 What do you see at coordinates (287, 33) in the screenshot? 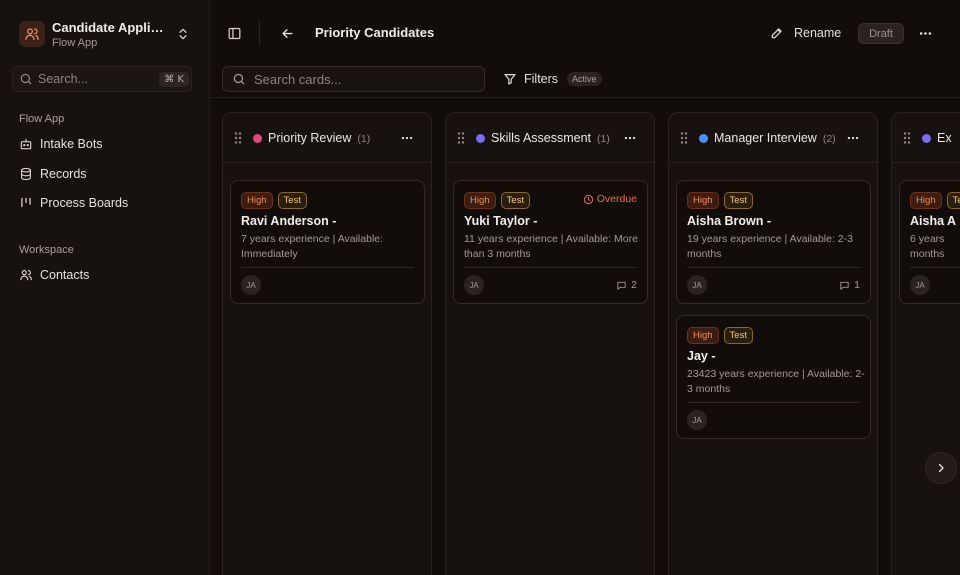
I see `back-button` at bounding box center [287, 33].